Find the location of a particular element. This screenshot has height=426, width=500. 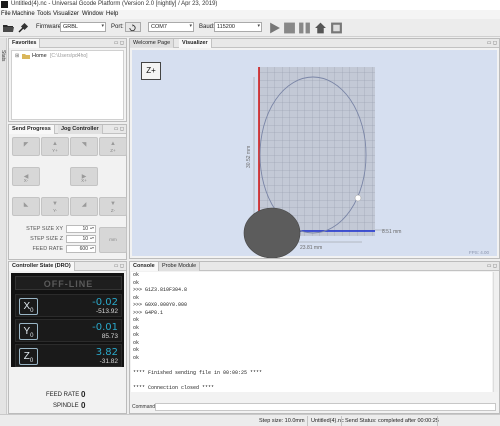

jog-yplus-button: ▲ Y+ is located at coordinates (55, 146).